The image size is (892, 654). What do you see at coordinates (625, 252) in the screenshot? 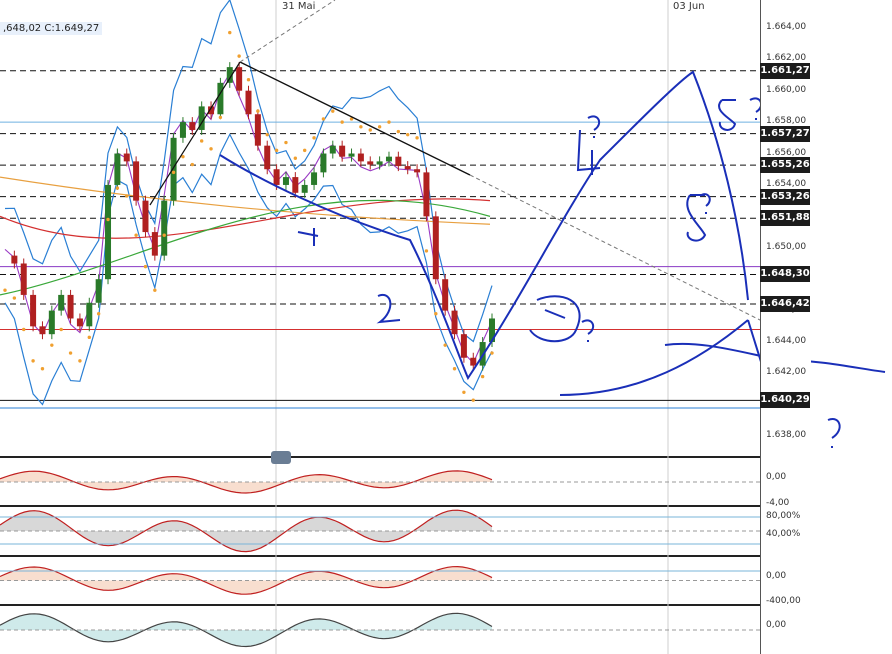
I see `trendline-extension` at bounding box center [625, 252].